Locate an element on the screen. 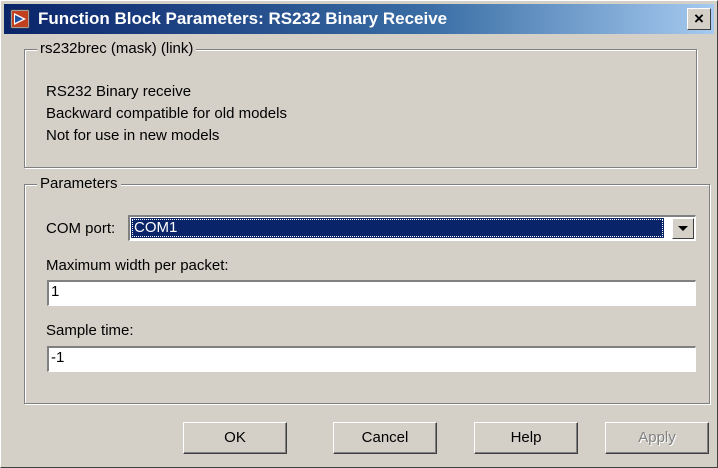 This screenshot has height=468, width=718. close-button: × is located at coordinates (699, 19).